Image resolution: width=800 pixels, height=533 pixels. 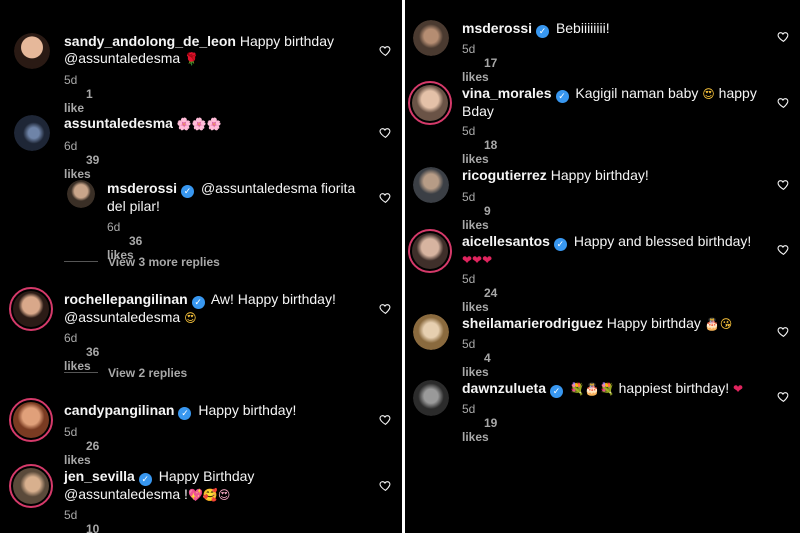 What do you see at coordinates (506, 241) in the screenshot?
I see `comment-username: aicellesantos` at bounding box center [506, 241].